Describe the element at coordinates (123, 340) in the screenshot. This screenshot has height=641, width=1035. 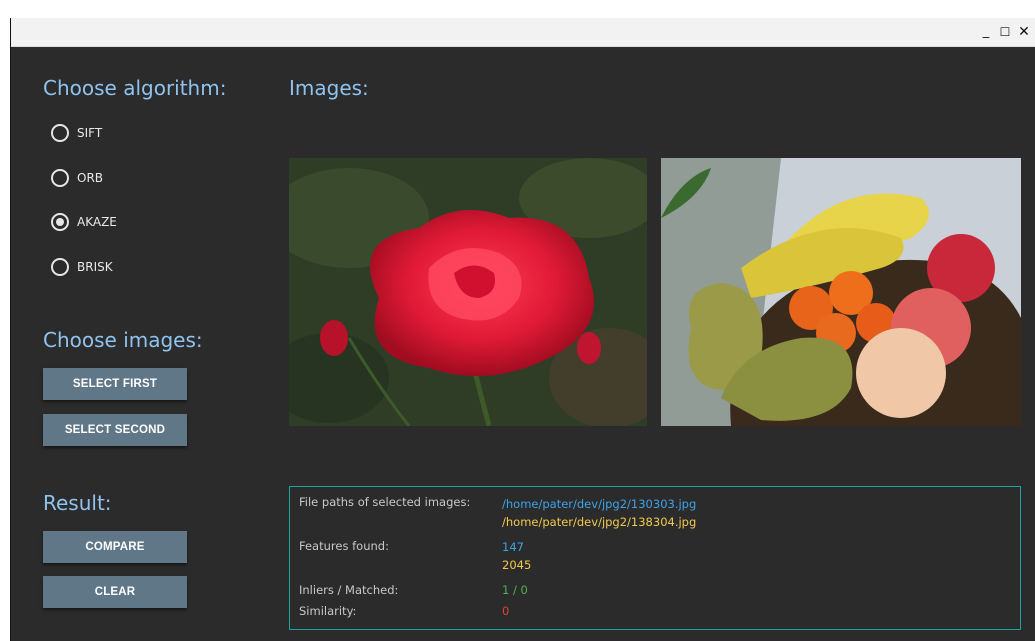
I see `images-choose-heading: Choose images:` at that location.